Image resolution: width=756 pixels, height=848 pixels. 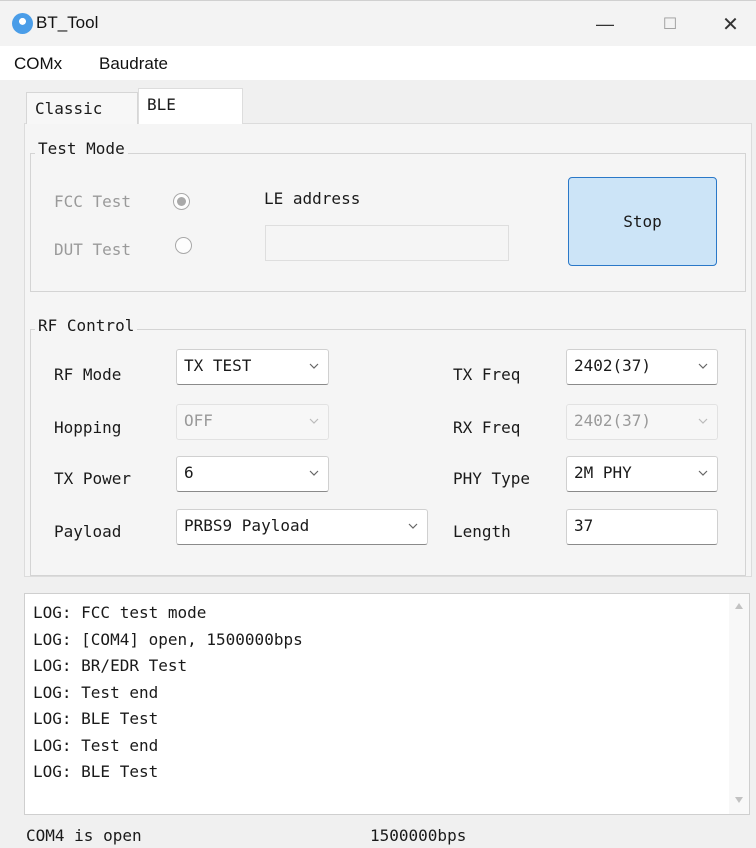 I want to click on tab-ble: BLE, so click(x=190, y=106).